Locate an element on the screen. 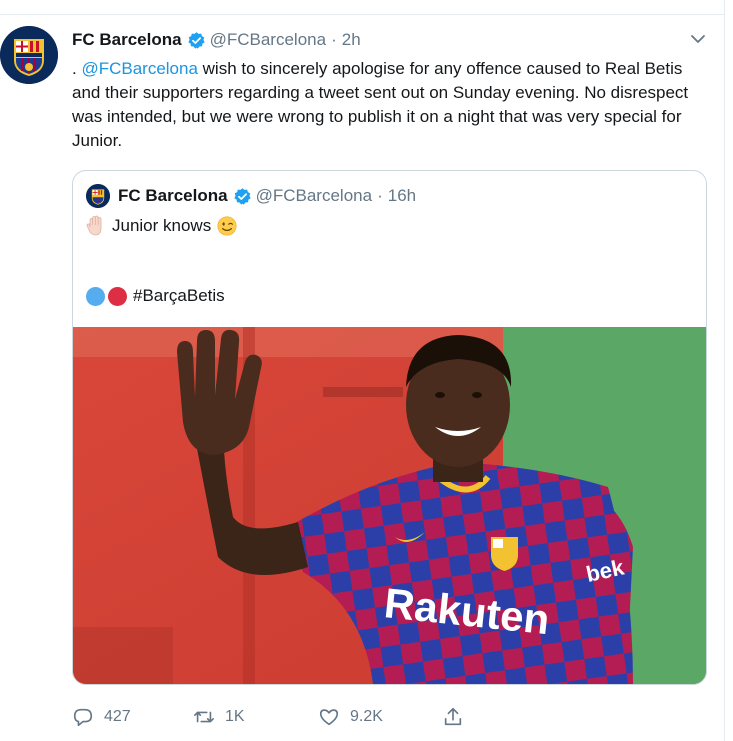 The image size is (733, 741). author-name: FC Barcelona is located at coordinates (127, 40).